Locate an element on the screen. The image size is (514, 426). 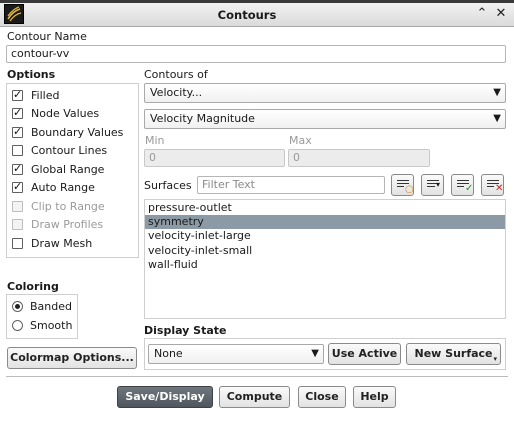
filled-checkbox: Filled is located at coordinates (76, 96).